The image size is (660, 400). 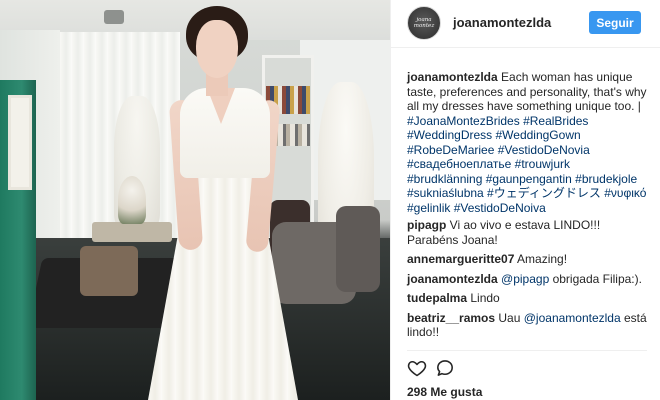 What do you see at coordinates (595, 278) in the screenshot?
I see `comment-text: obrigada Filipa:).` at bounding box center [595, 278].